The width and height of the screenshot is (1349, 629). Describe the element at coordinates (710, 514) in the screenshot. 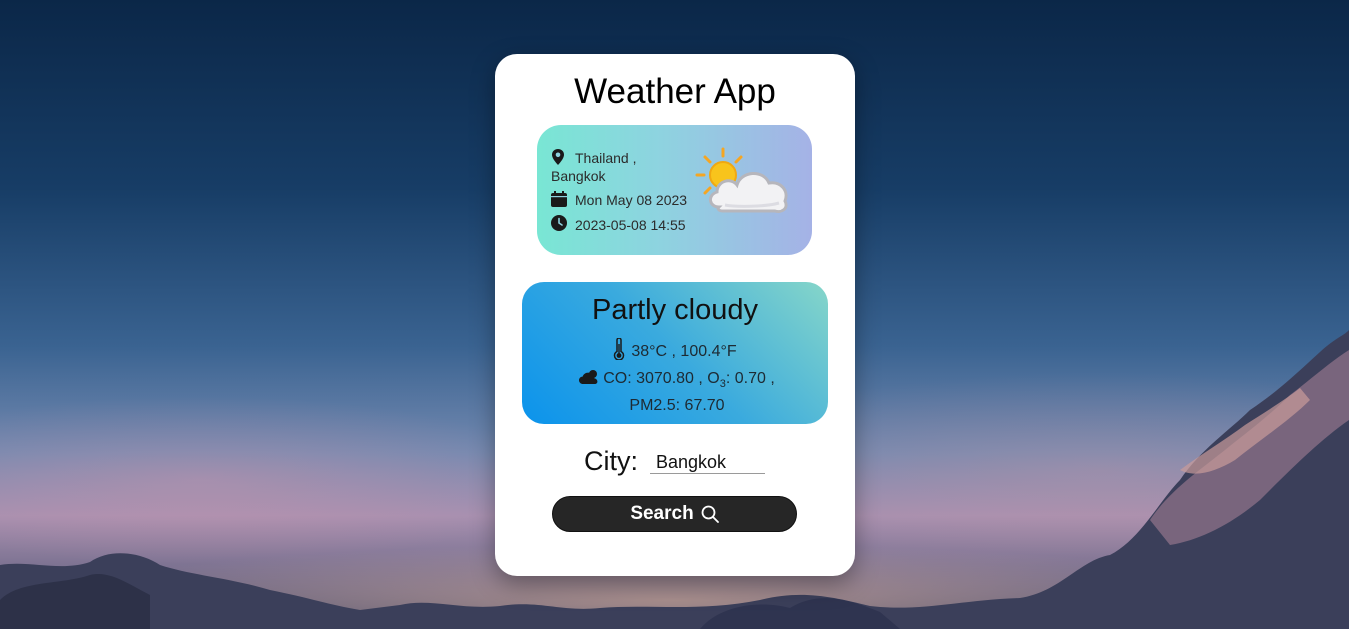

I see `search-icon` at that location.